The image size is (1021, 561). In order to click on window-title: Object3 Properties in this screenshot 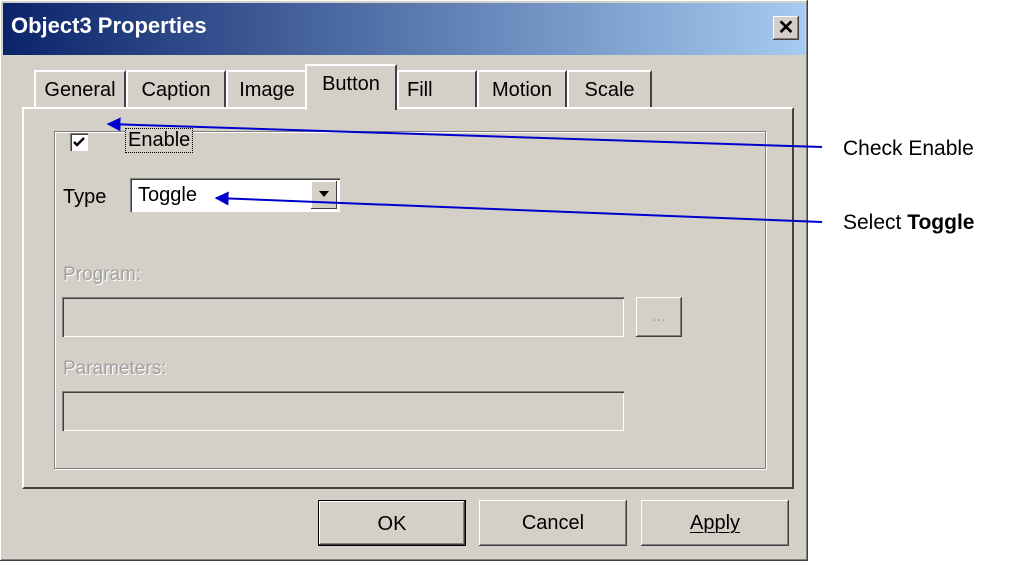, I will do `click(109, 25)`.